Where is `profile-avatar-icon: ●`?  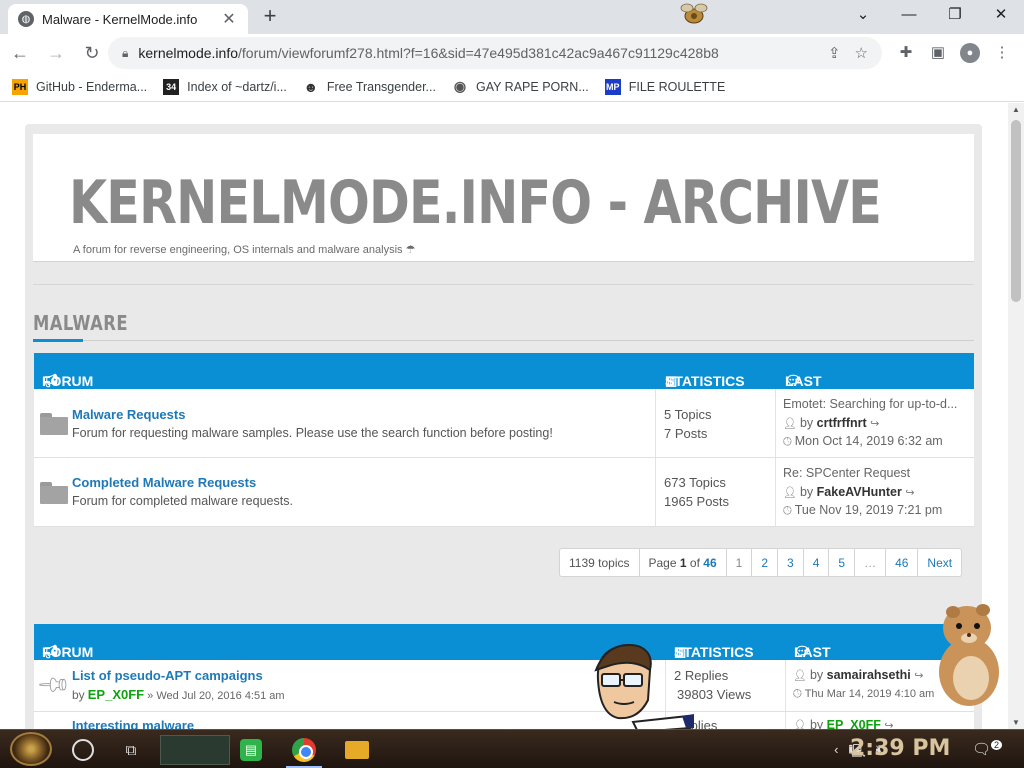
profile-avatar-icon: ● is located at coordinates (970, 53).